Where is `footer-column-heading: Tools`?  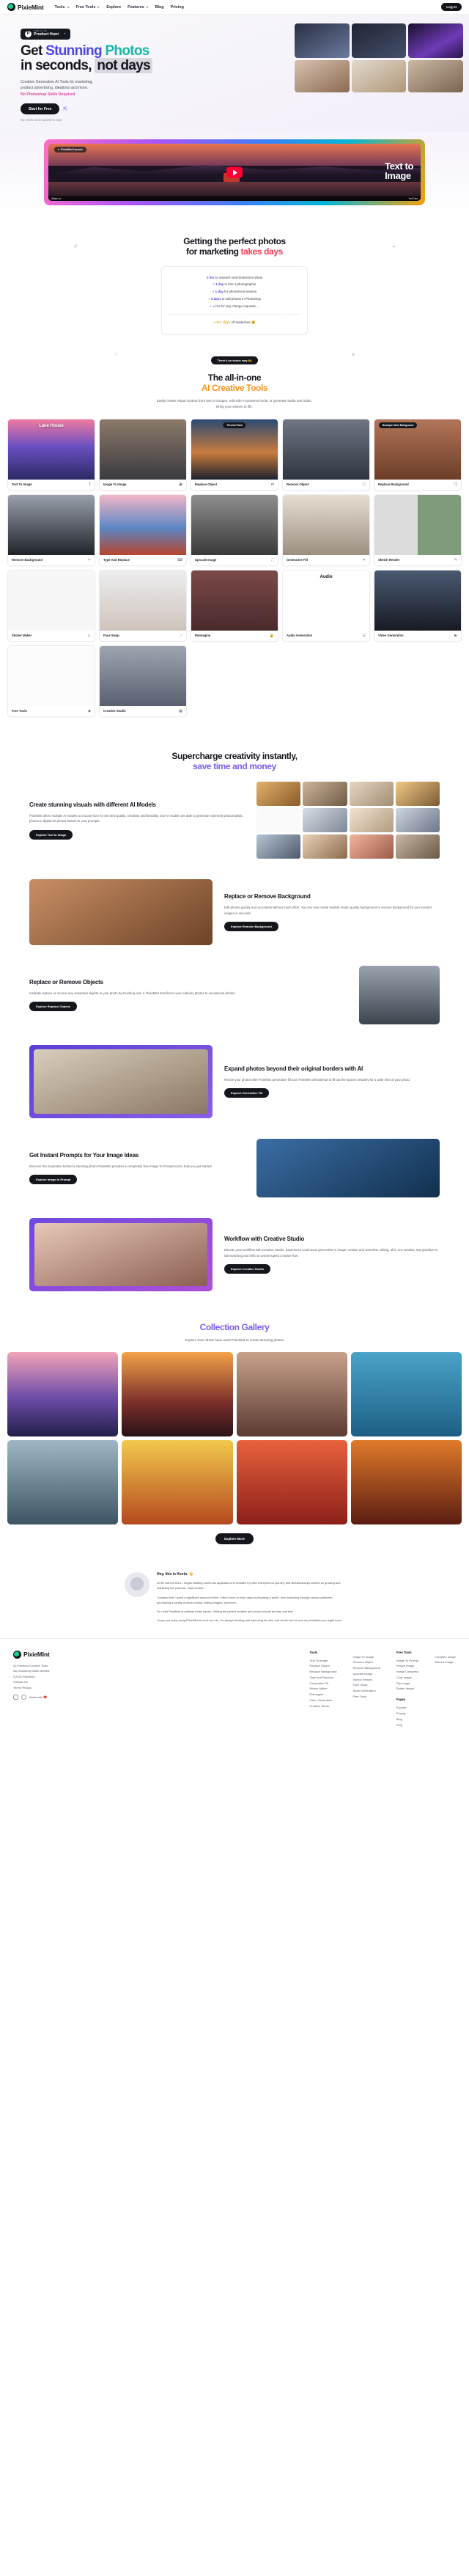 footer-column-heading: Tools is located at coordinates (313, 1652).